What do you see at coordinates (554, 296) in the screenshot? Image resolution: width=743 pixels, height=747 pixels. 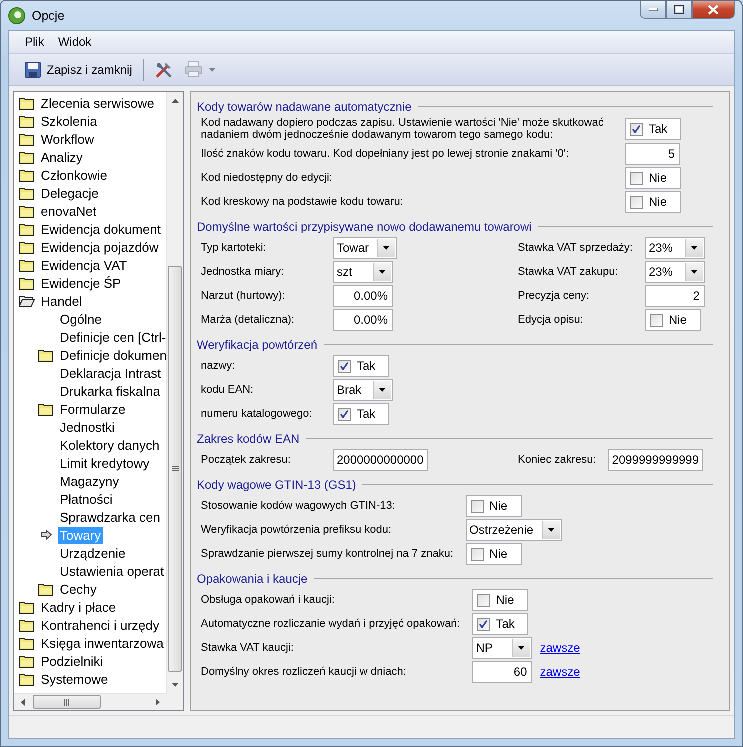 I see `field-label: Precyzja ceny:` at bounding box center [554, 296].